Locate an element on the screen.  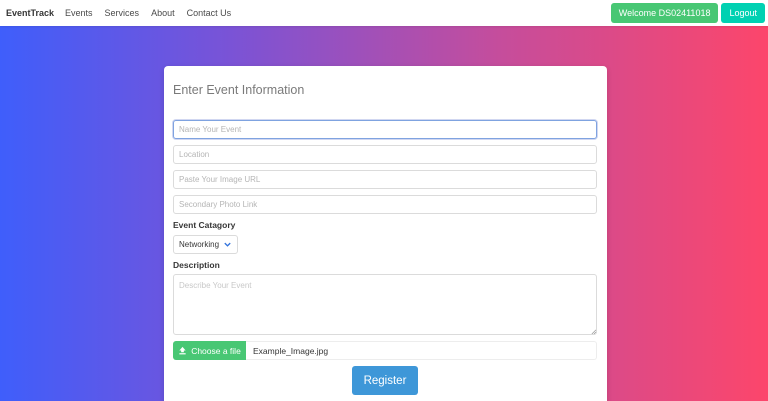
description-textarea is located at coordinates (385, 304).